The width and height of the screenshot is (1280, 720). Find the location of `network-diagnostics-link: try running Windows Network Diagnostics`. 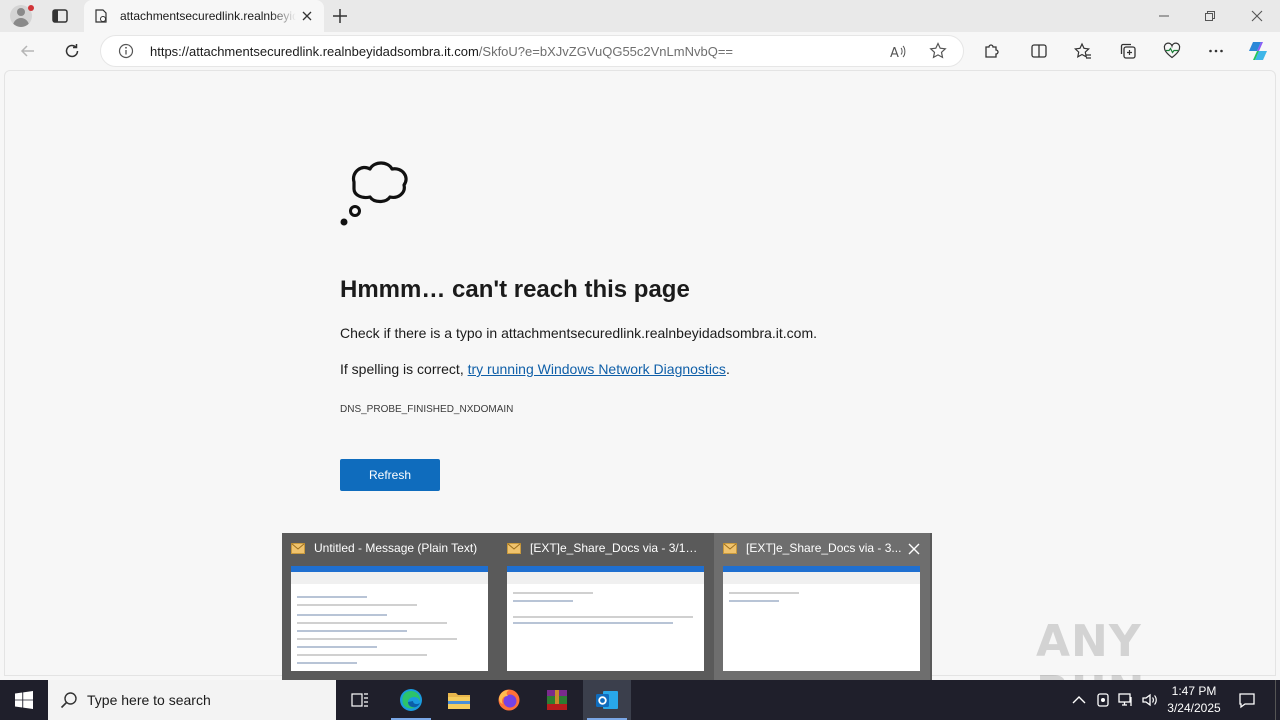

network-diagnostics-link: try running Windows Network Diagnostics is located at coordinates (597, 369).